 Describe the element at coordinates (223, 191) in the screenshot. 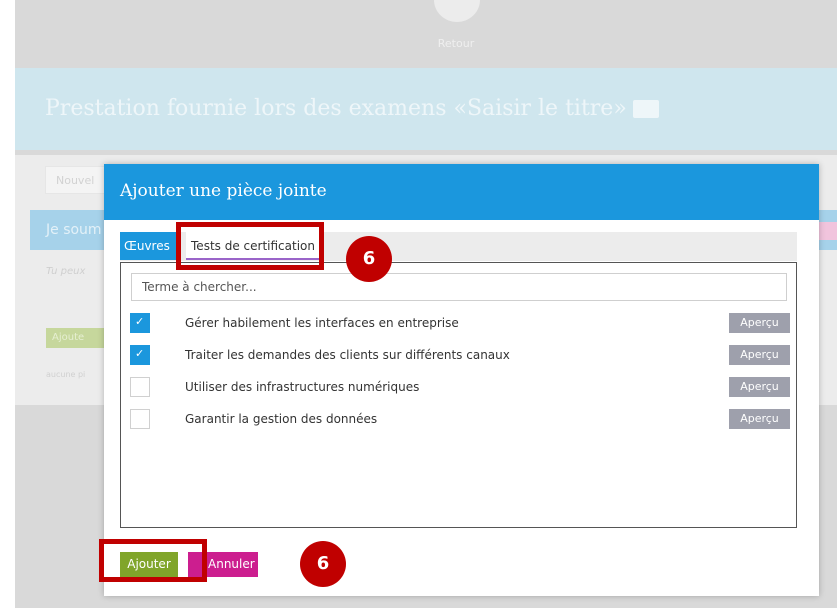

I see `modal-title: Ajouter une pièce jointe` at that location.